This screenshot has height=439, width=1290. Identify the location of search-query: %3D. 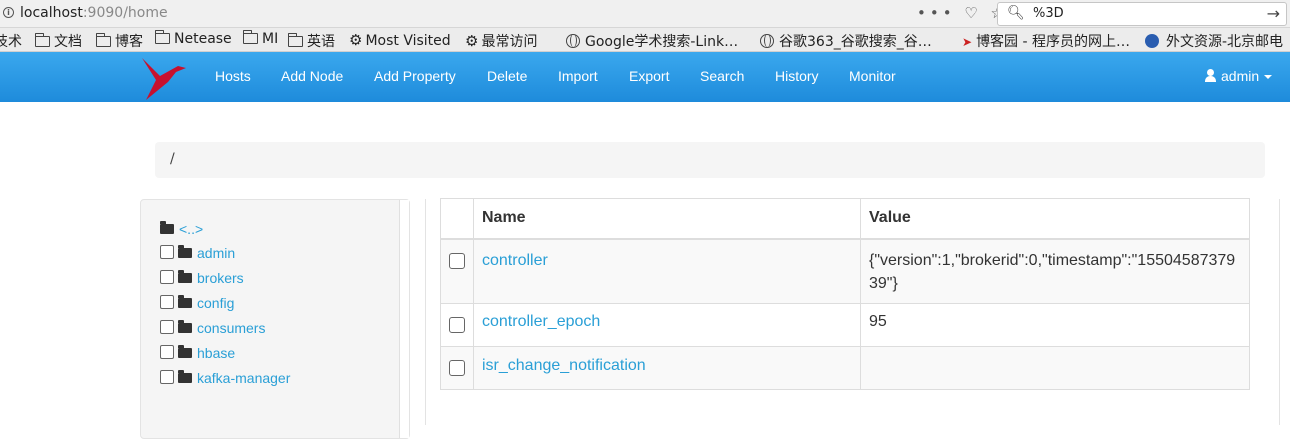
(1048, 13).